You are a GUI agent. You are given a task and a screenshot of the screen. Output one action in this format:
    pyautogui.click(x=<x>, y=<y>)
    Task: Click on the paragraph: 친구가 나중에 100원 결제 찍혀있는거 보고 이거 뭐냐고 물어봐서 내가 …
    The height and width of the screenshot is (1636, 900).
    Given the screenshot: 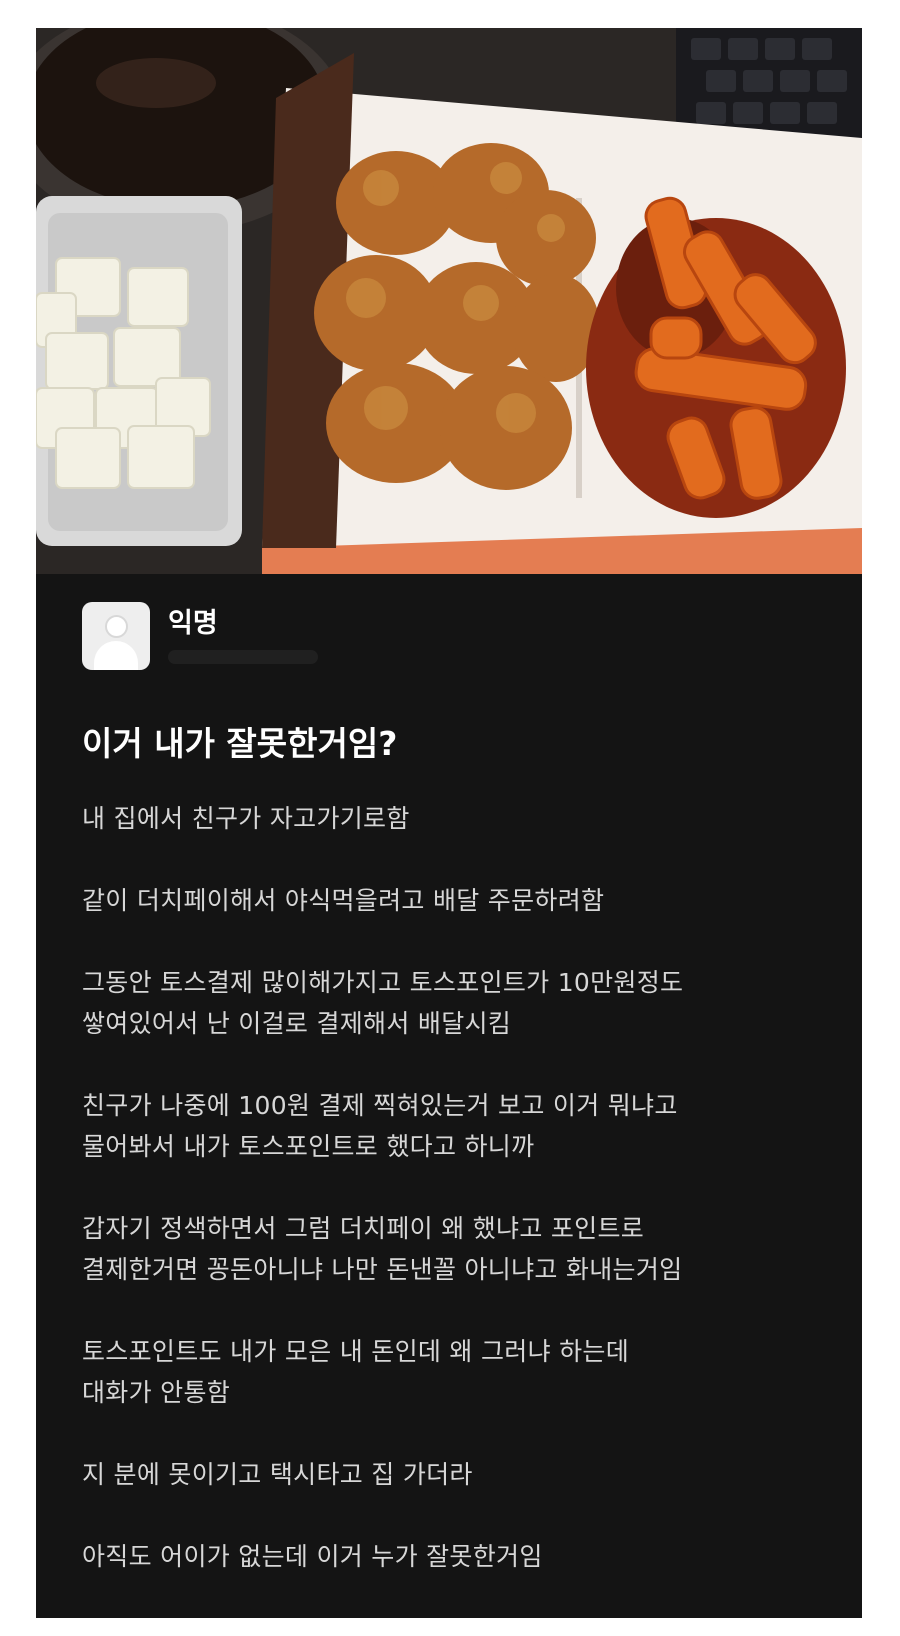 What is the action you would take?
    pyautogui.click(x=462, y=1126)
    